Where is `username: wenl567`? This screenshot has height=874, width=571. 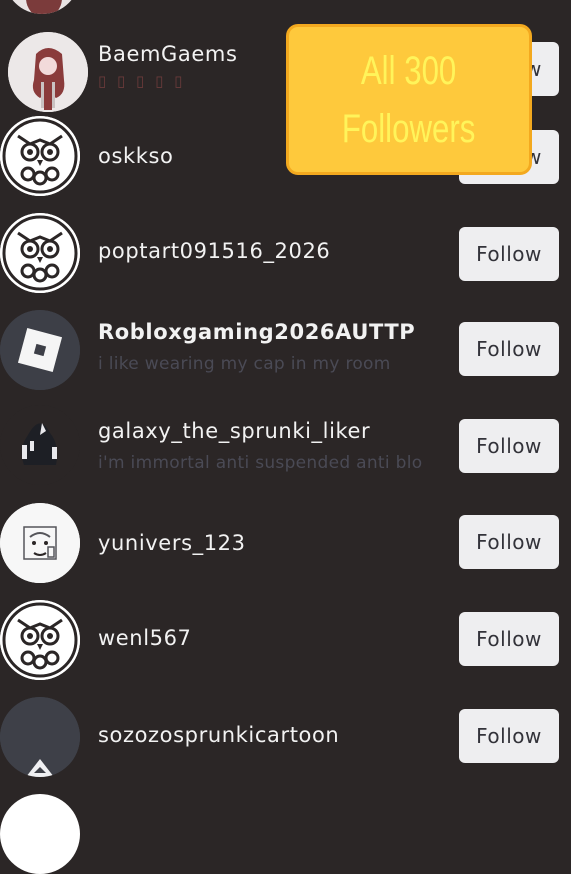
username: wenl567 is located at coordinates (145, 638).